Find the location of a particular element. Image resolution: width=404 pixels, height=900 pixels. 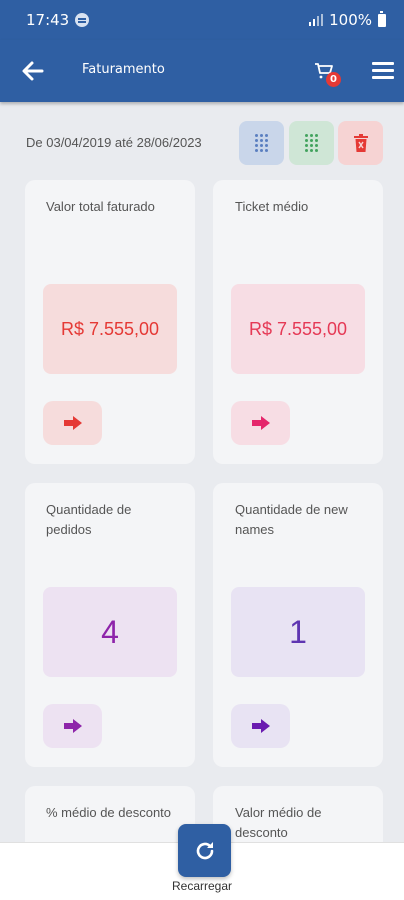

value-box: 1 is located at coordinates (298, 632).